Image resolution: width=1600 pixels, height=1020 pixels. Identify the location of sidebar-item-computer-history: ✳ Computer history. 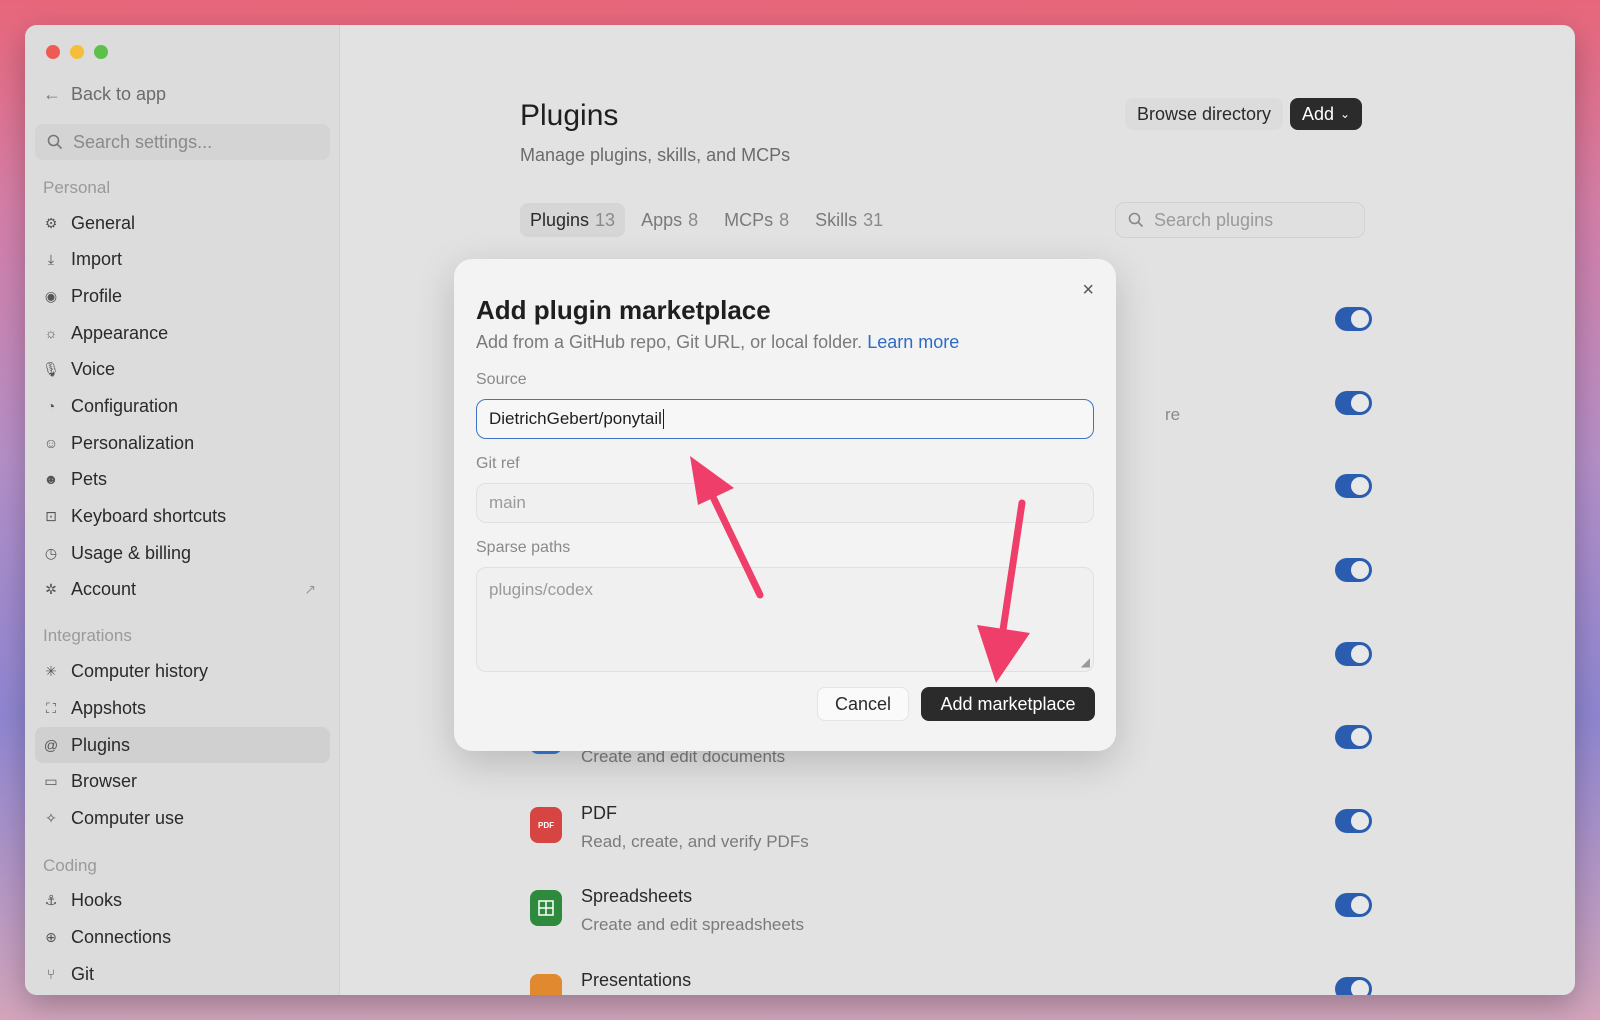
(182, 671).